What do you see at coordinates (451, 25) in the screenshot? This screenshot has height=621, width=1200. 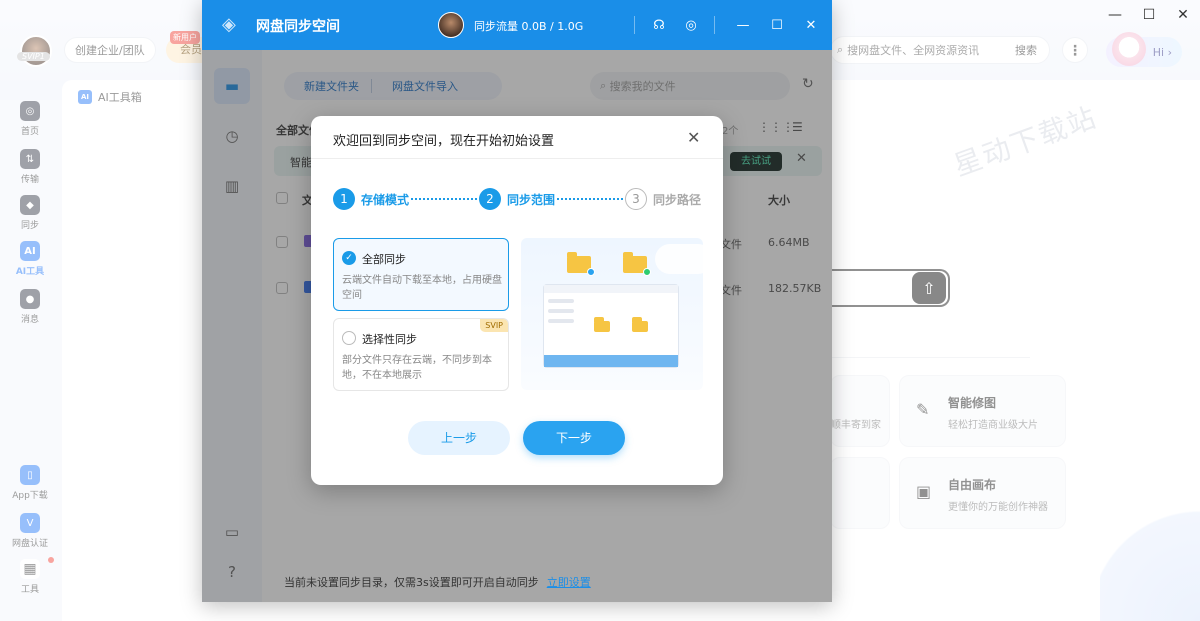 I see `sync-user-avatar` at bounding box center [451, 25].